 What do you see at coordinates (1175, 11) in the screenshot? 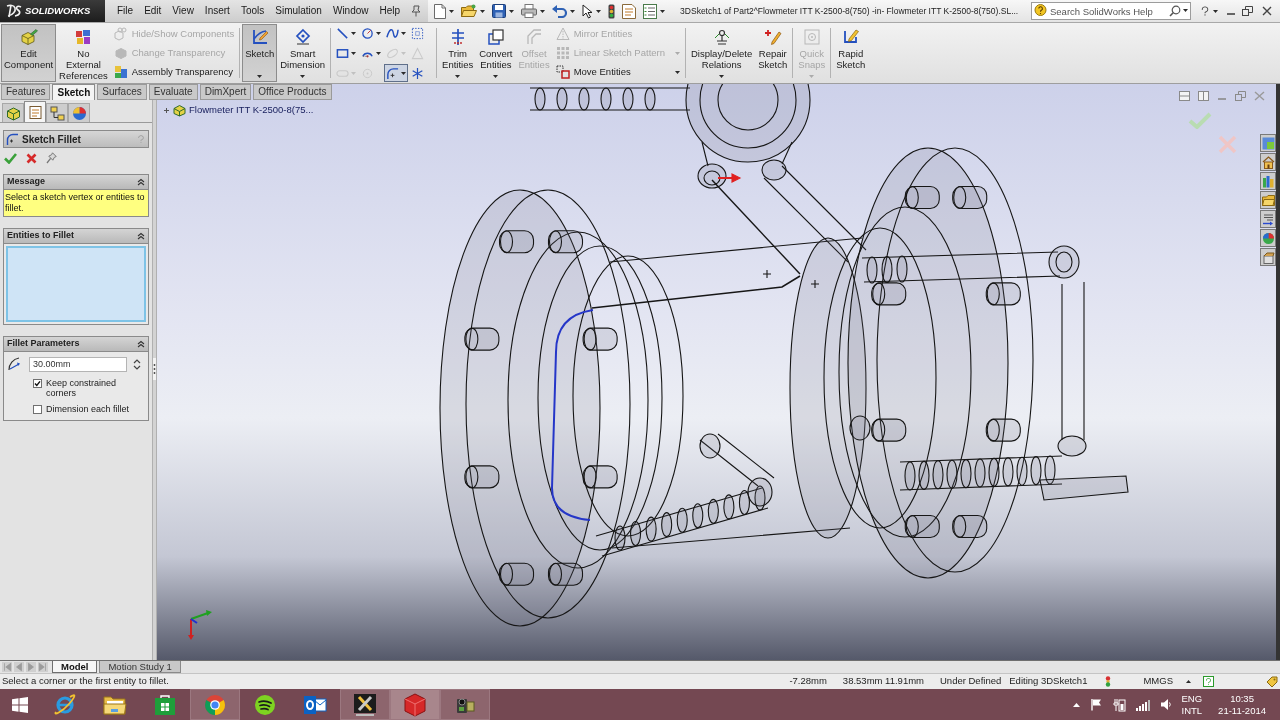
I see `search-icon` at bounding box center [1175, 11].